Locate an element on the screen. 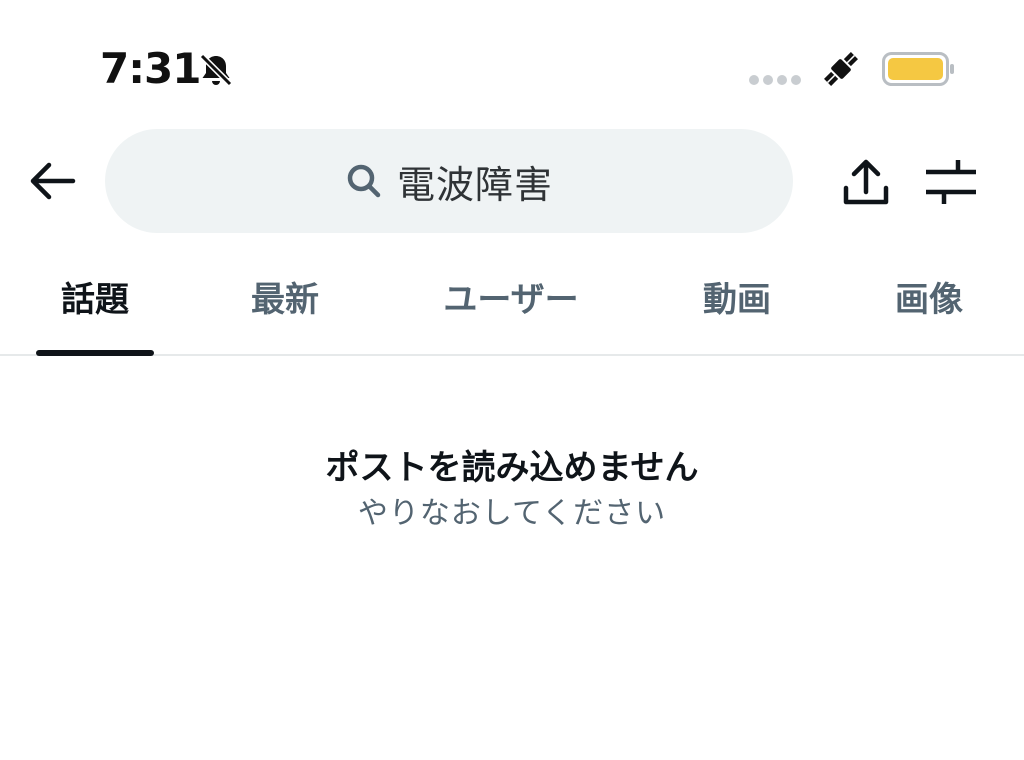  tab-label: 画像 is located at coordinates (929, 300).